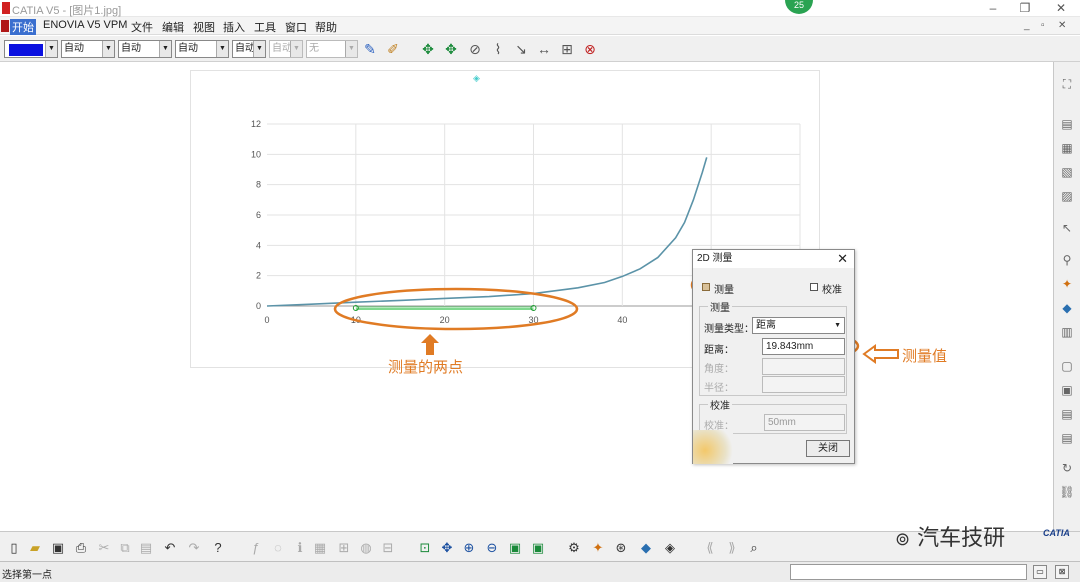 The height and width of the screenshot is (582, 1080). I want to click on mdi-restore-icon: ▫, so click(1043, 25).